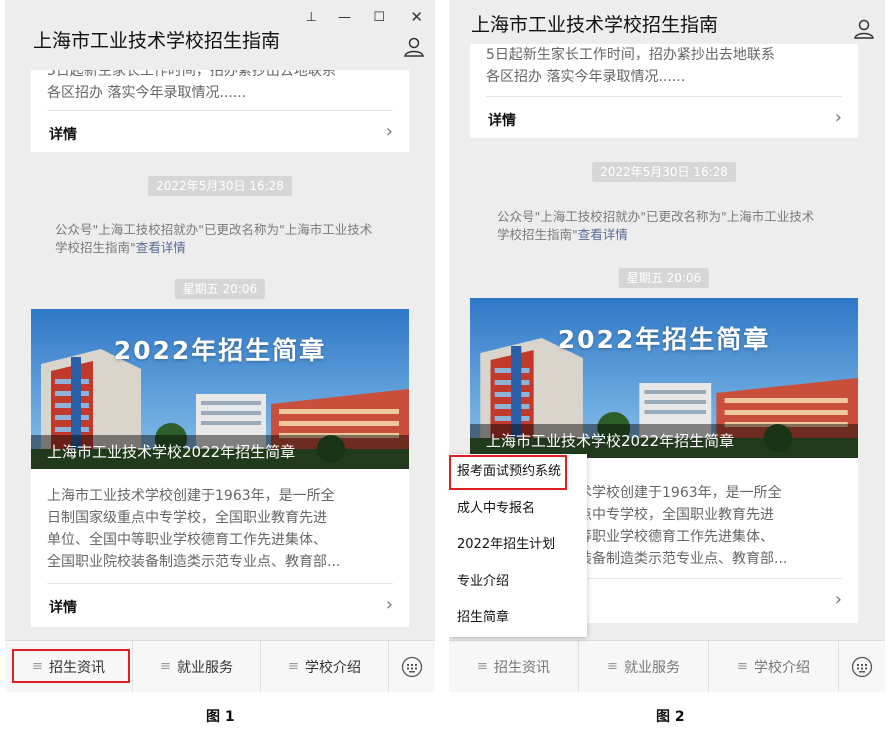 The height and width of the screenshot is (733, 892). I want to click on figure-caption-2: 图 2, so click(670, 717).